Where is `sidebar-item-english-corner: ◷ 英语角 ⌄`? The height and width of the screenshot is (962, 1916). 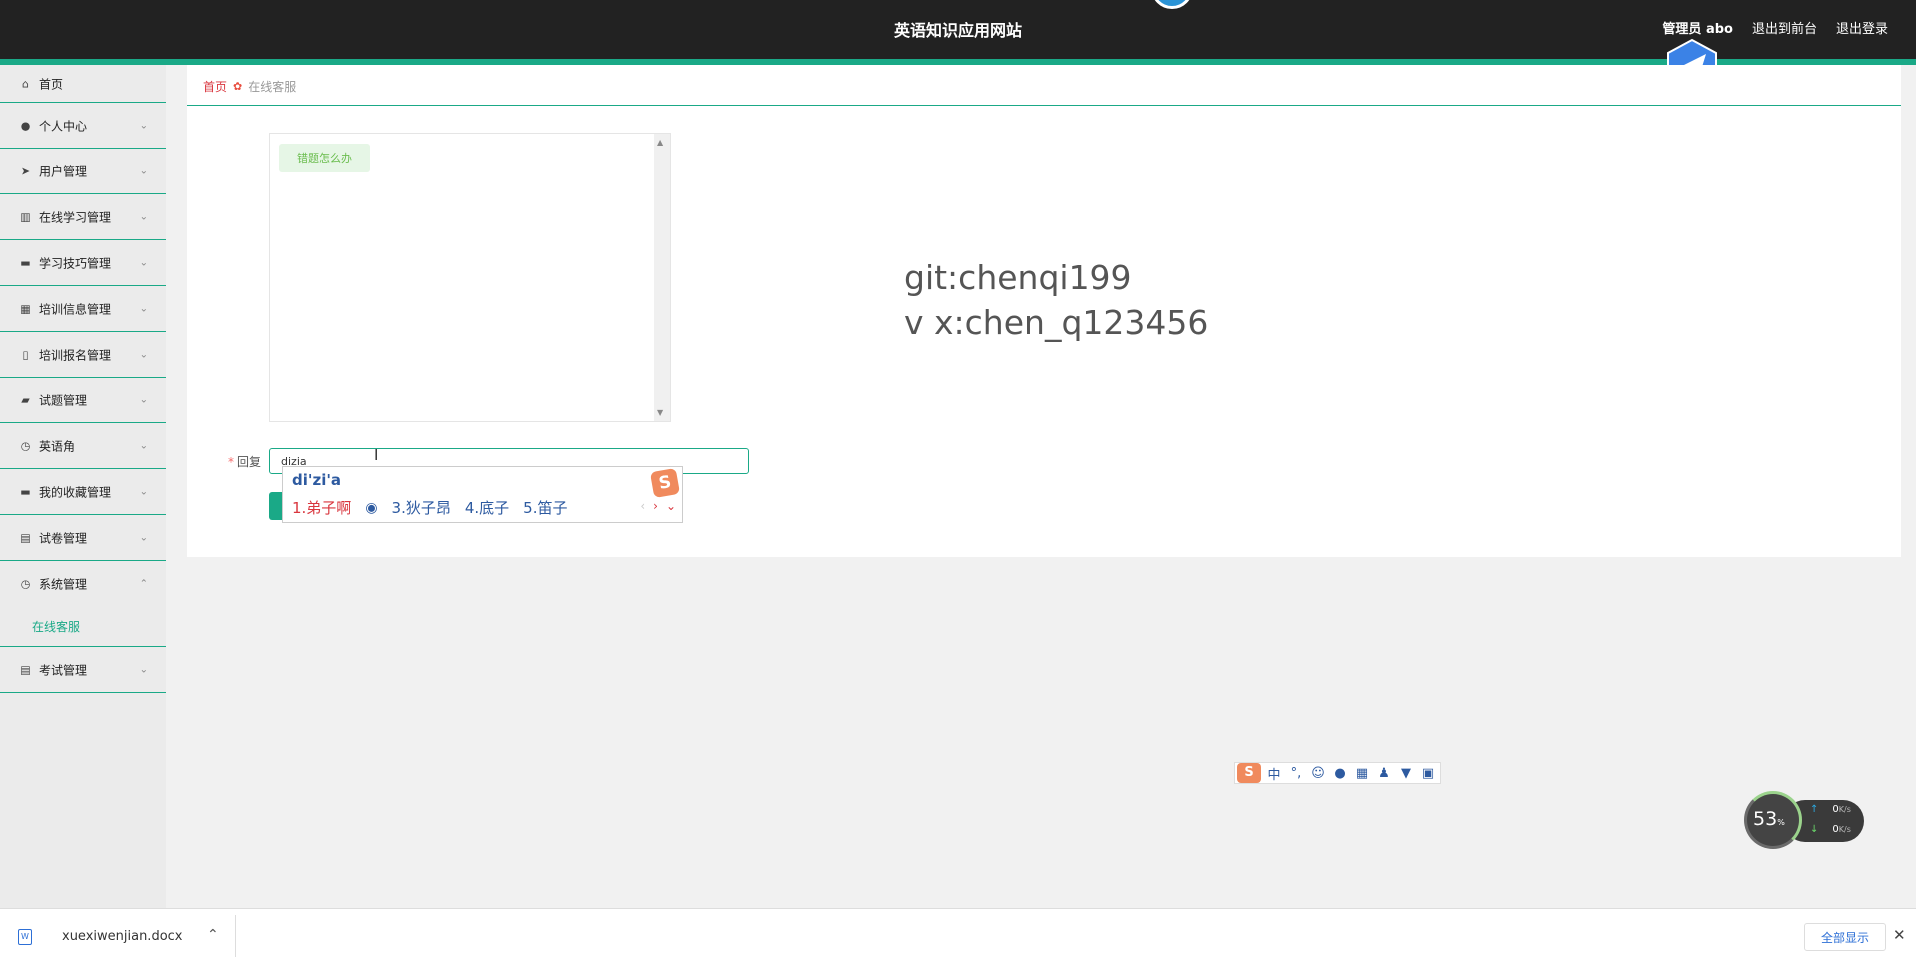 sidebar-item-english-corner: ◷ 英语角 ⌄ is located at coordinates (83, 446).